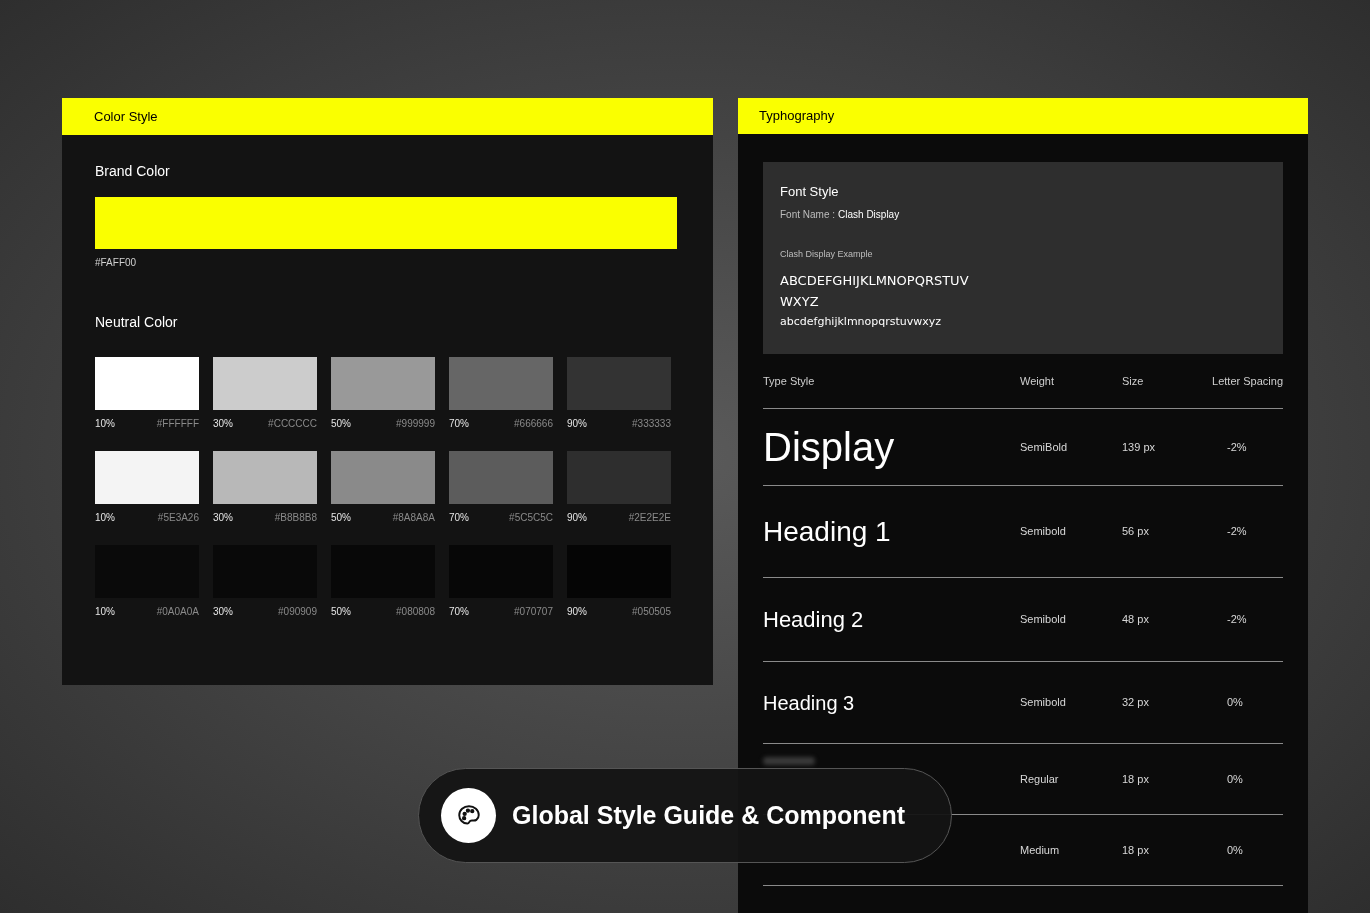 The image size is (1370, 913). Describe the element at coordinates (1040, 779) in the screenshot. I see `weight-value: Regular` at that location.